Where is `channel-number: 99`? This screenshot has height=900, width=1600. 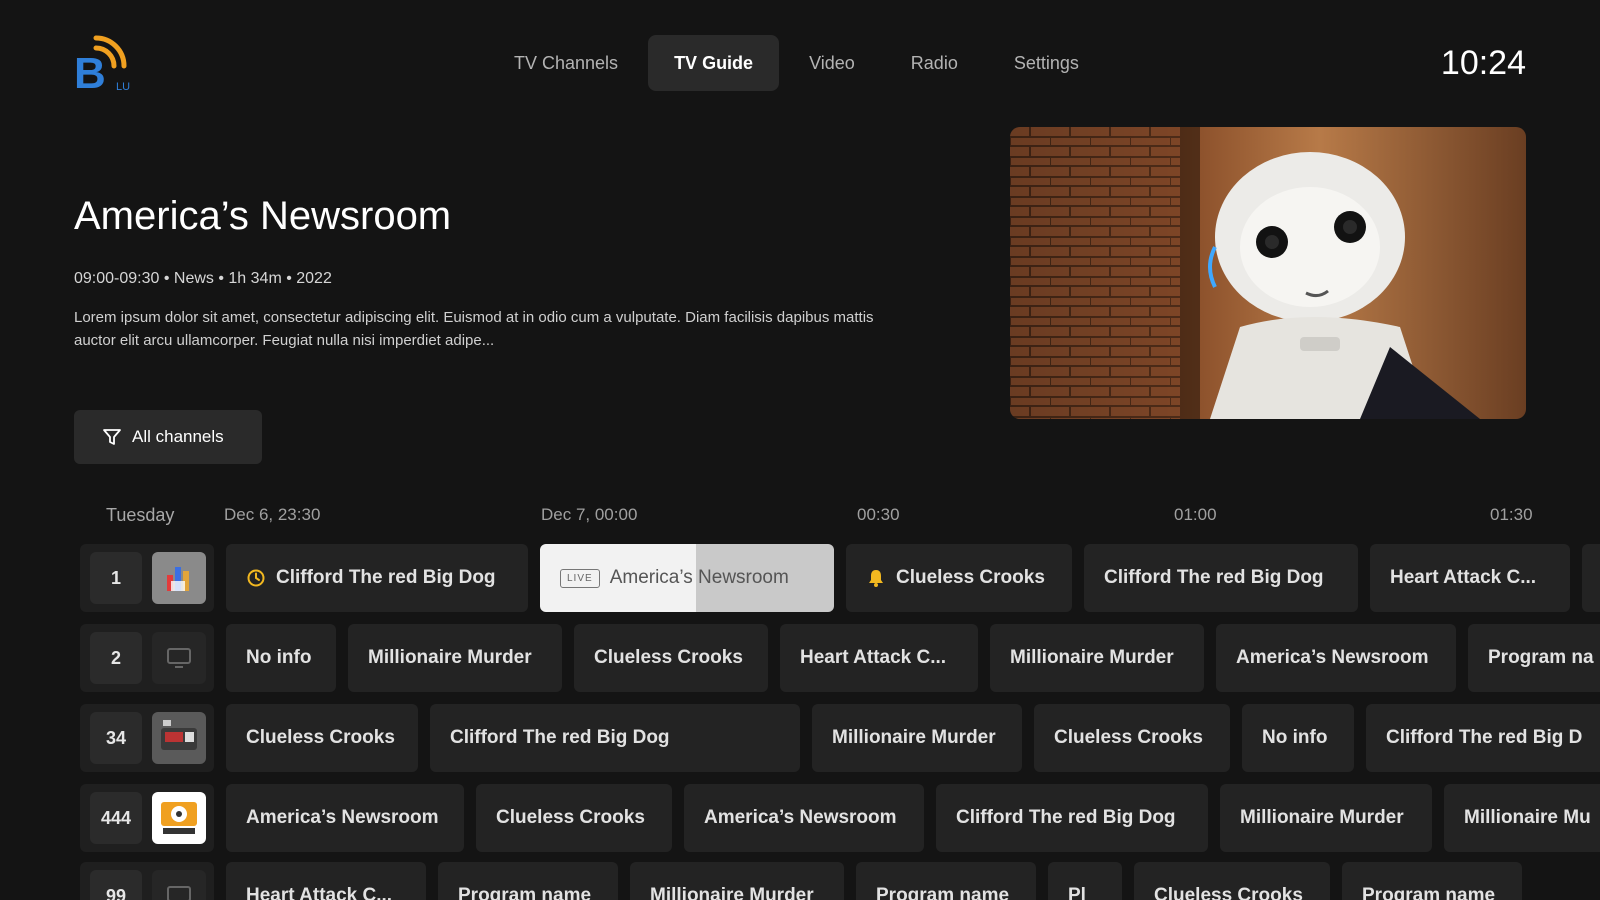
channel-number: 99 is located at coordinates (116, 885).